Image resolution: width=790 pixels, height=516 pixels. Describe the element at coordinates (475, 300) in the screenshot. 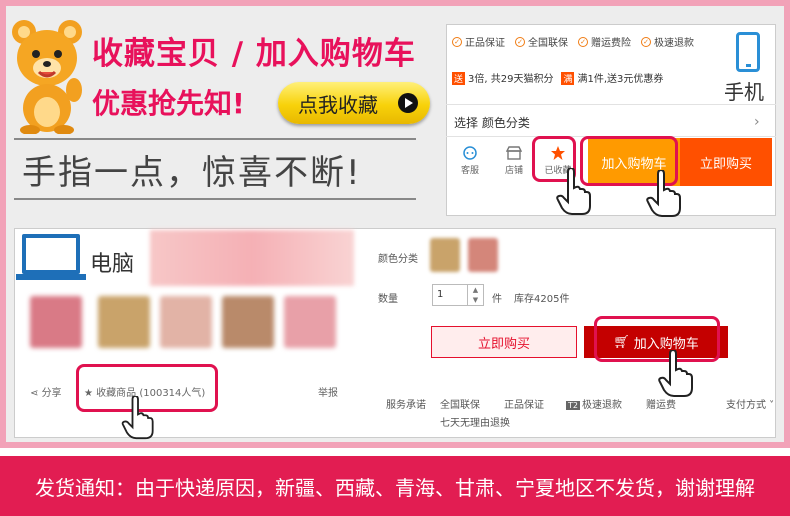

I see `arrow-down-icon: ▼` at that location.